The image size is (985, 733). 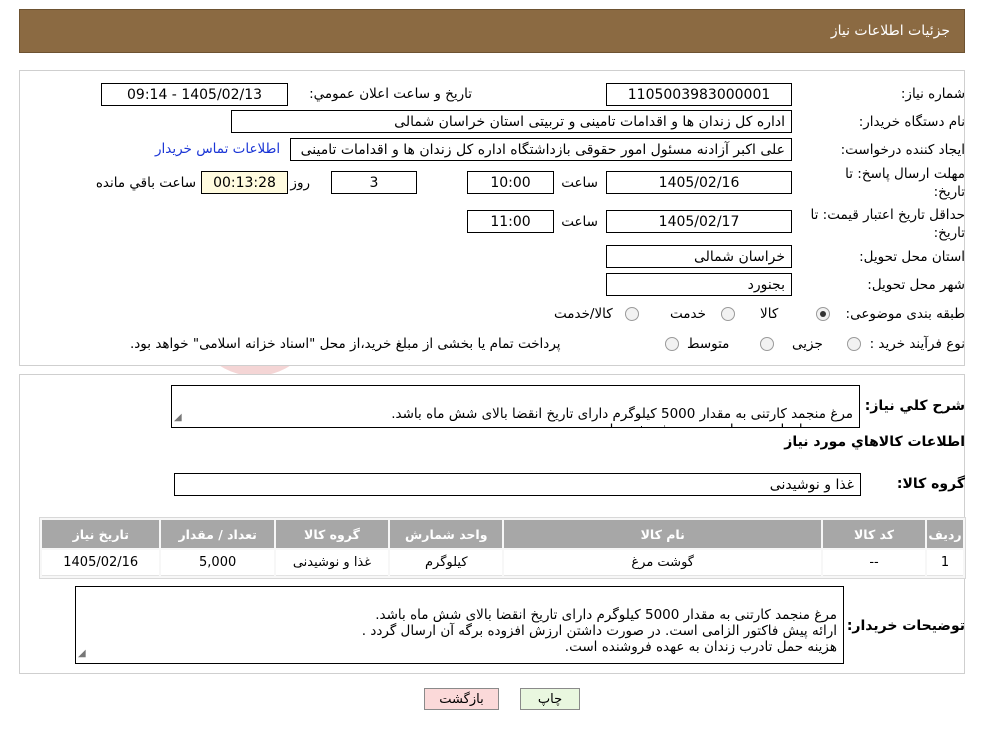 What do you see at coordinates (583, 314) in the screenshot?
I see `category-option-goods-service: کالا/خدمت` at bounding box center [583, 314].